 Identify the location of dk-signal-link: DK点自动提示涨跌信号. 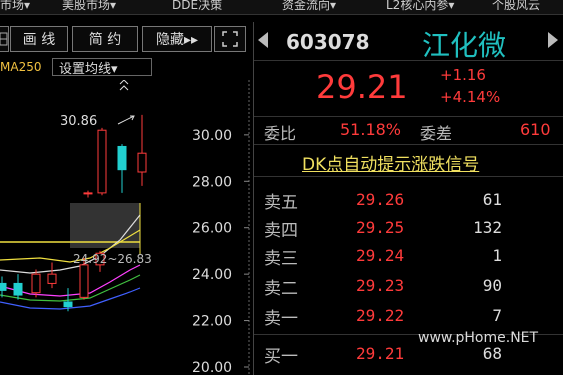
(390, 162).